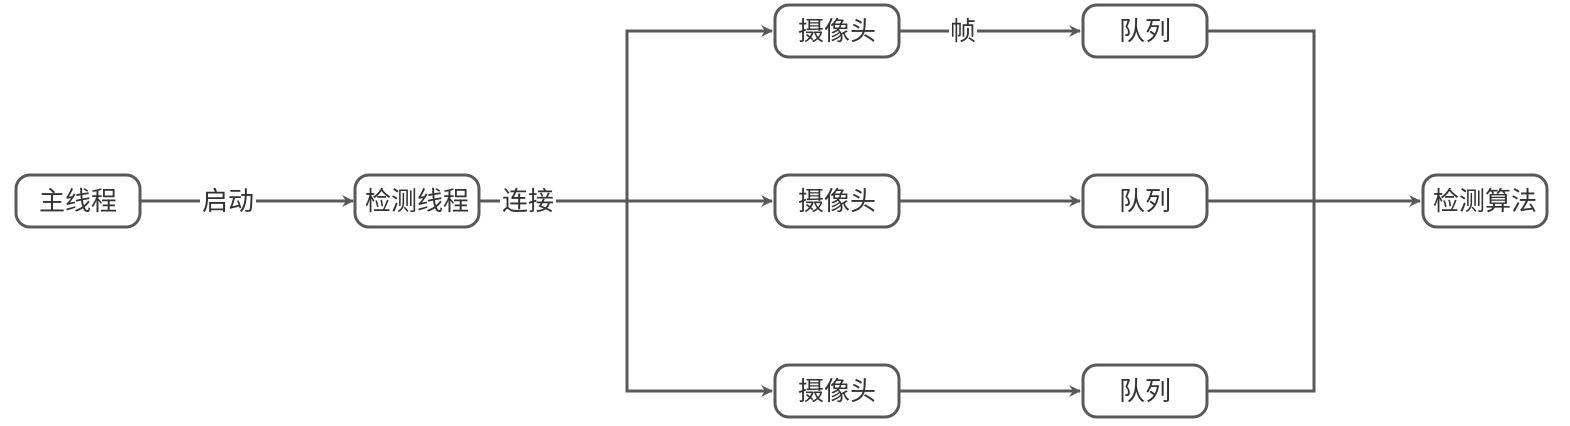 Image resolution: width=1570 pixels, height=426 pixels. Describe the element at coordinates (963, 32) in the screenshot. I see `edge-label-frame: 帧` at that location.